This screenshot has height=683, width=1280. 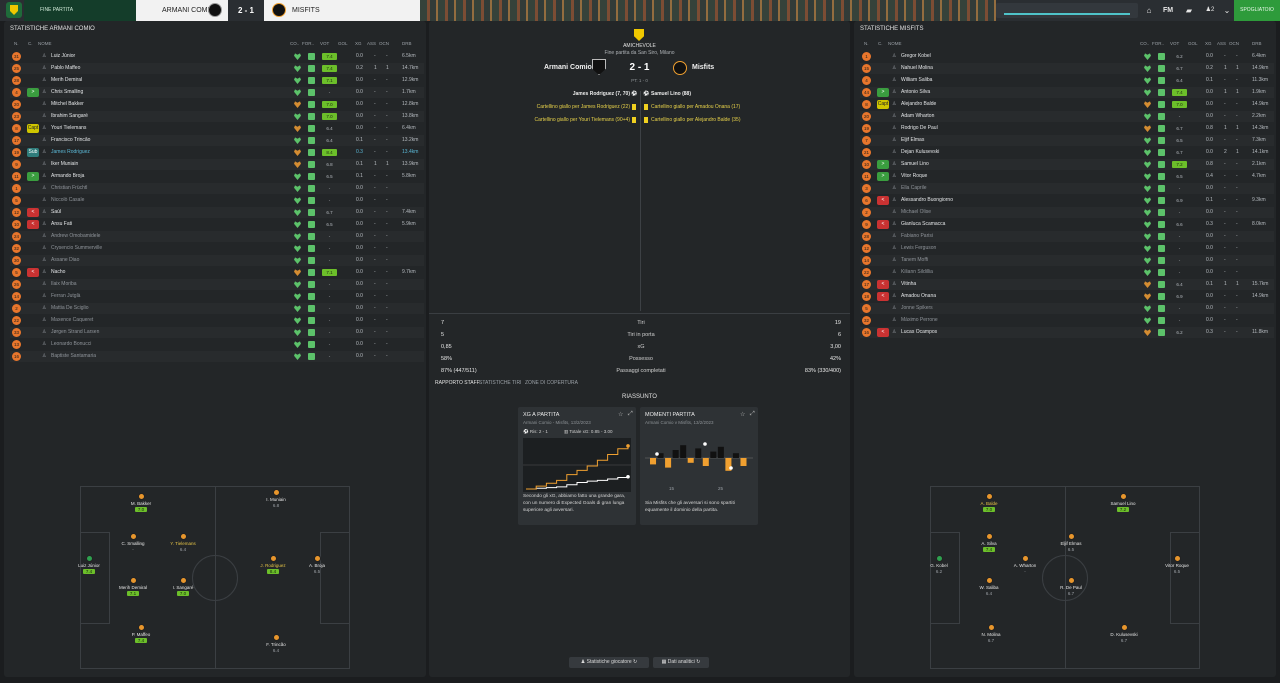 I want to click on player-name: Merih Demiral, so click(x=66, y=80).